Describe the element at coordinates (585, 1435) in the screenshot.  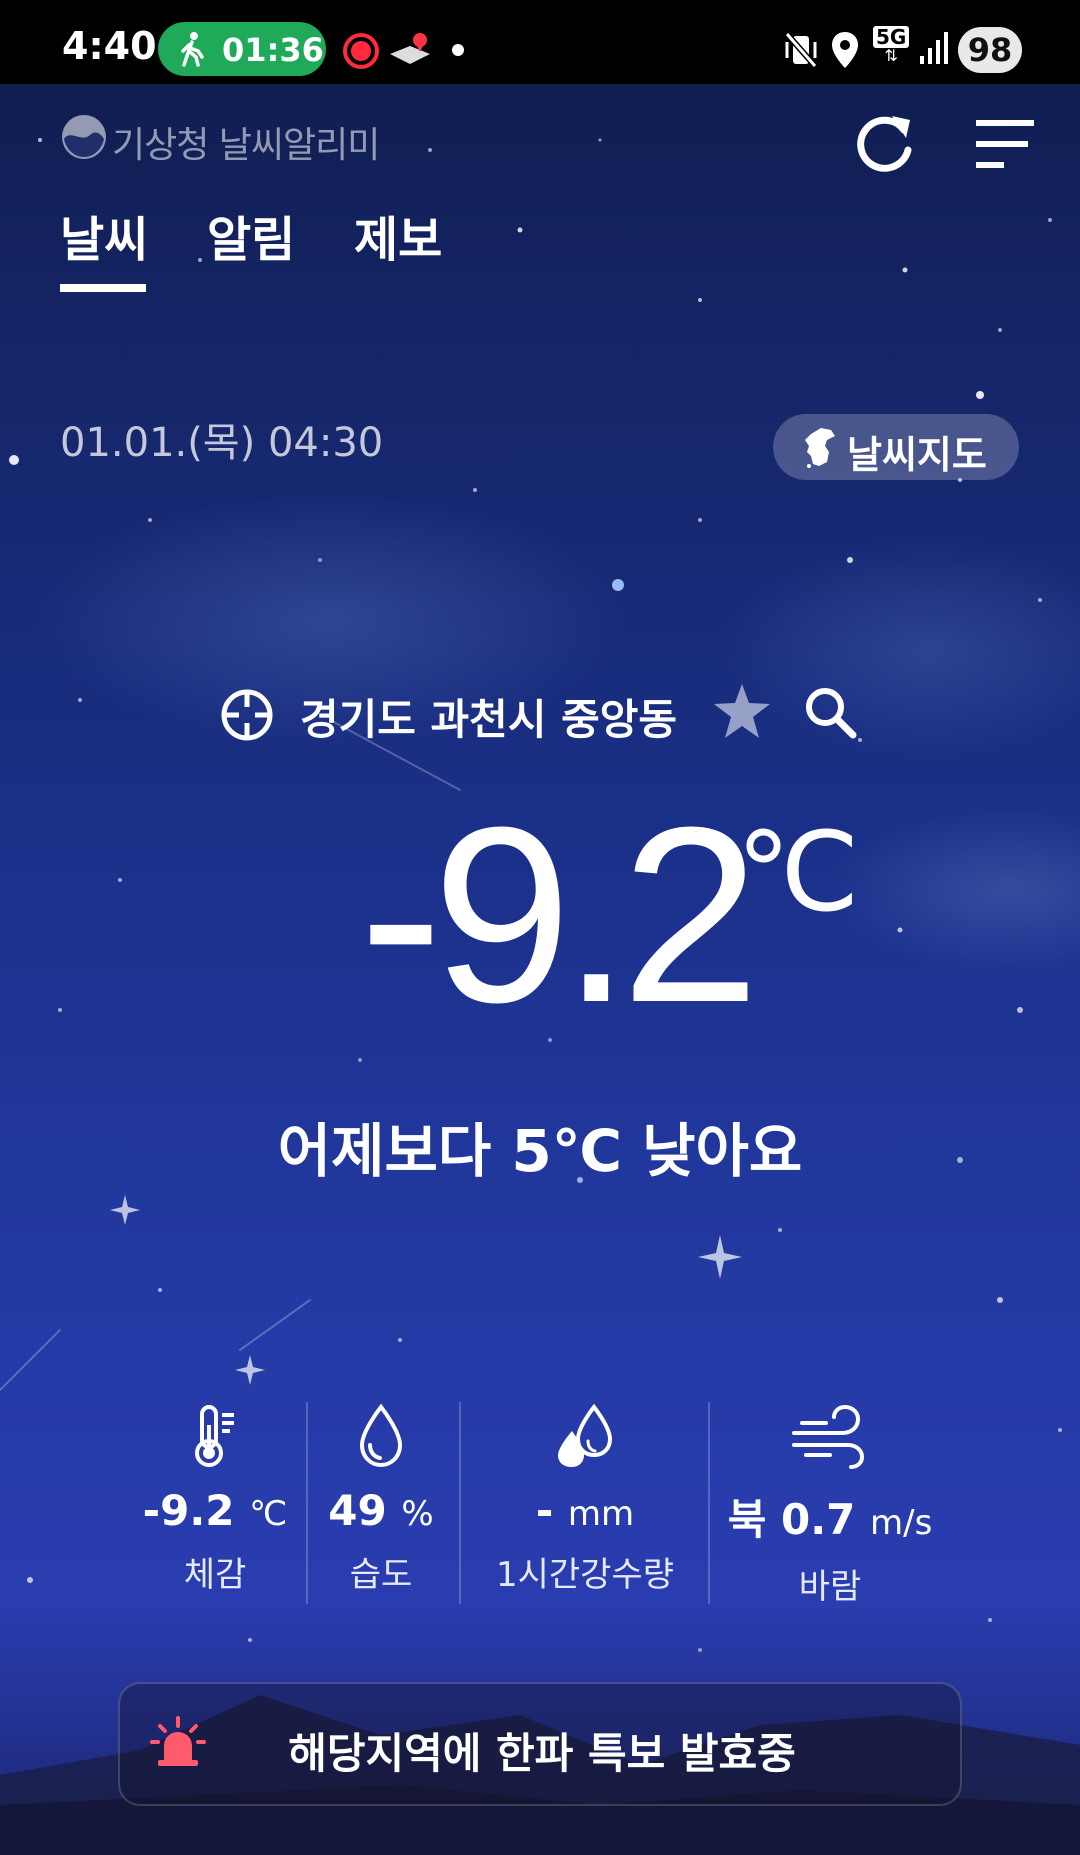
I see `rain-drops-icon` at that location.